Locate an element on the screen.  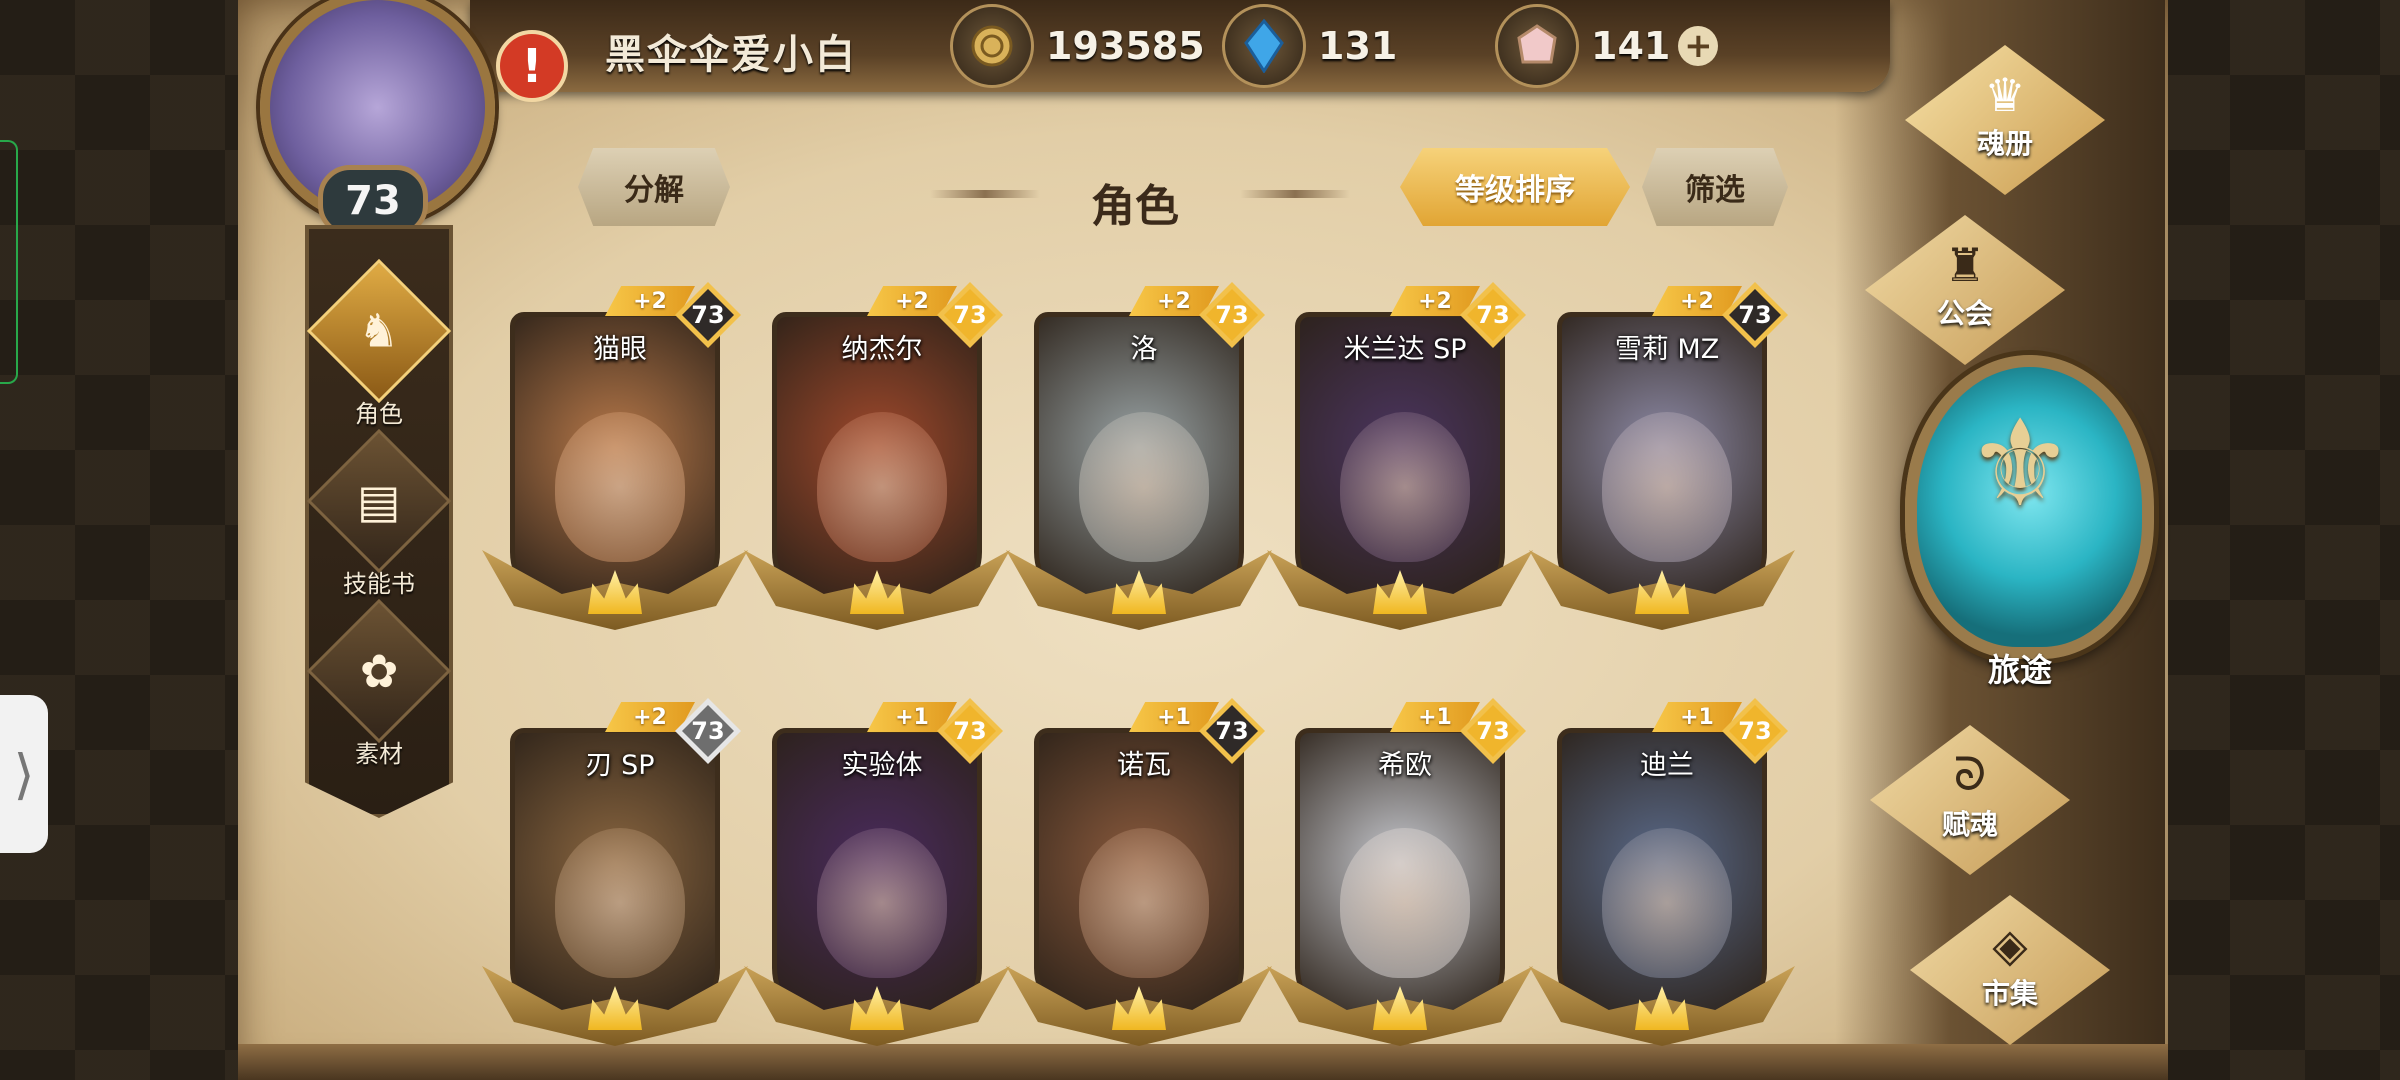
title-ornament-left is located at coordinates (985, 194).